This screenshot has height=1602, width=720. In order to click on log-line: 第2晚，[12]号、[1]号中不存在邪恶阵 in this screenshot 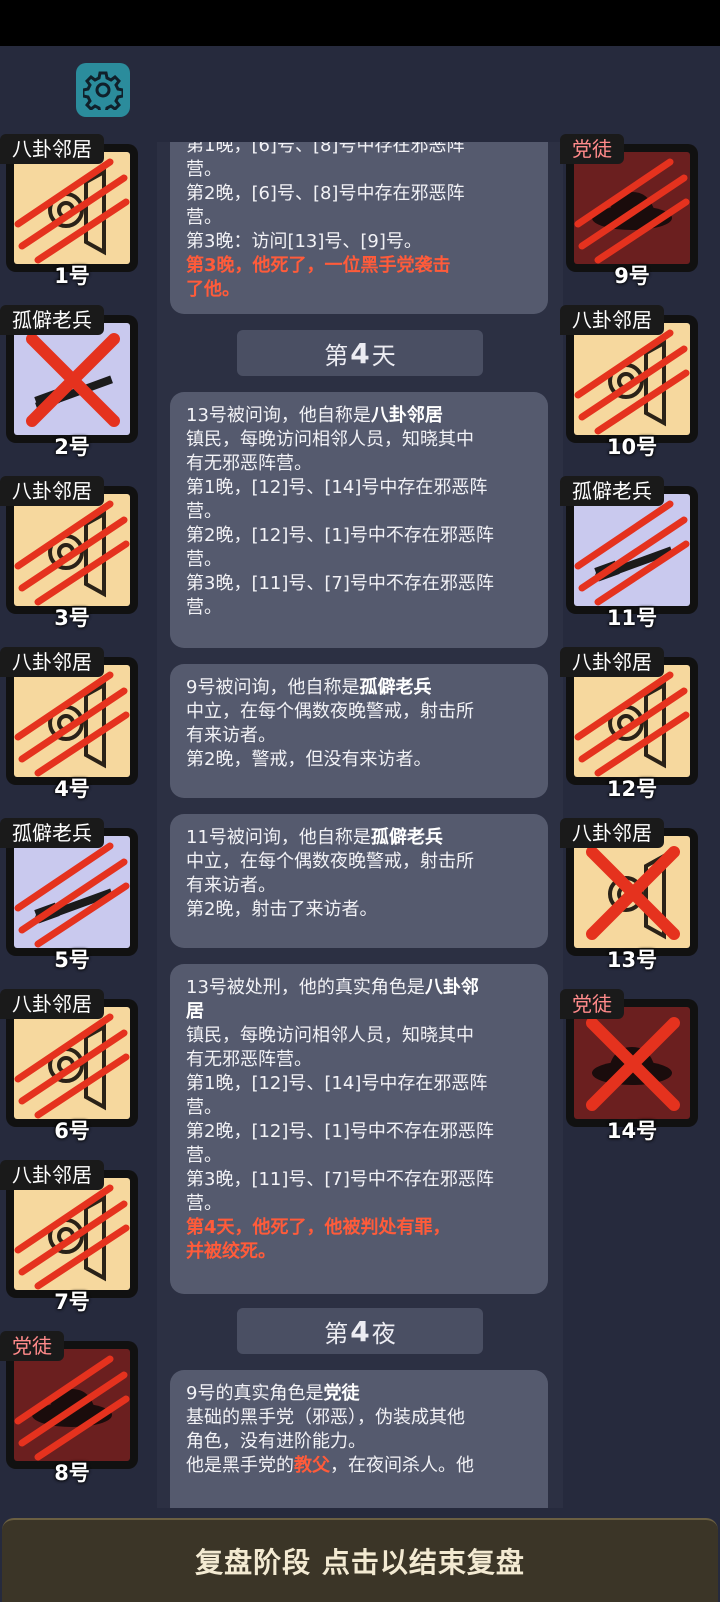, I will do `click(340, 535)`.